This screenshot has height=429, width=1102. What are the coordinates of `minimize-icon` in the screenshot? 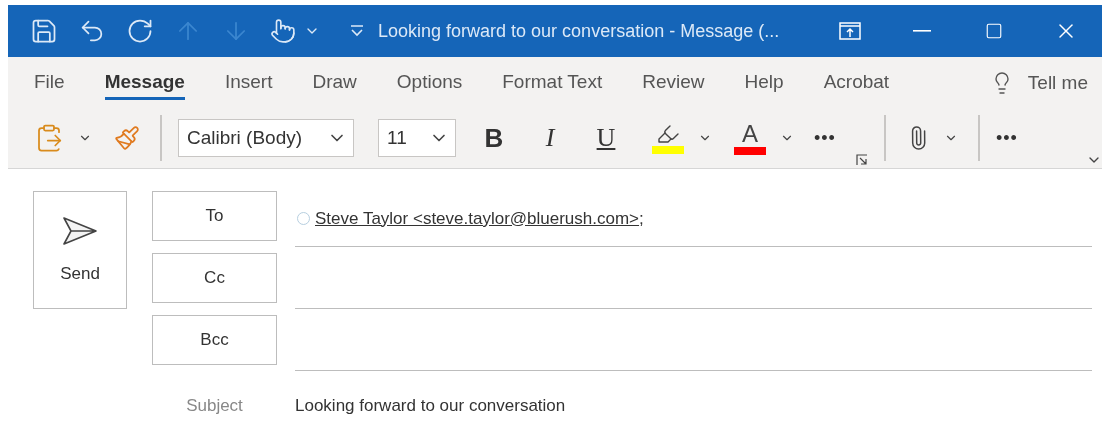 It's located at (922, 31).